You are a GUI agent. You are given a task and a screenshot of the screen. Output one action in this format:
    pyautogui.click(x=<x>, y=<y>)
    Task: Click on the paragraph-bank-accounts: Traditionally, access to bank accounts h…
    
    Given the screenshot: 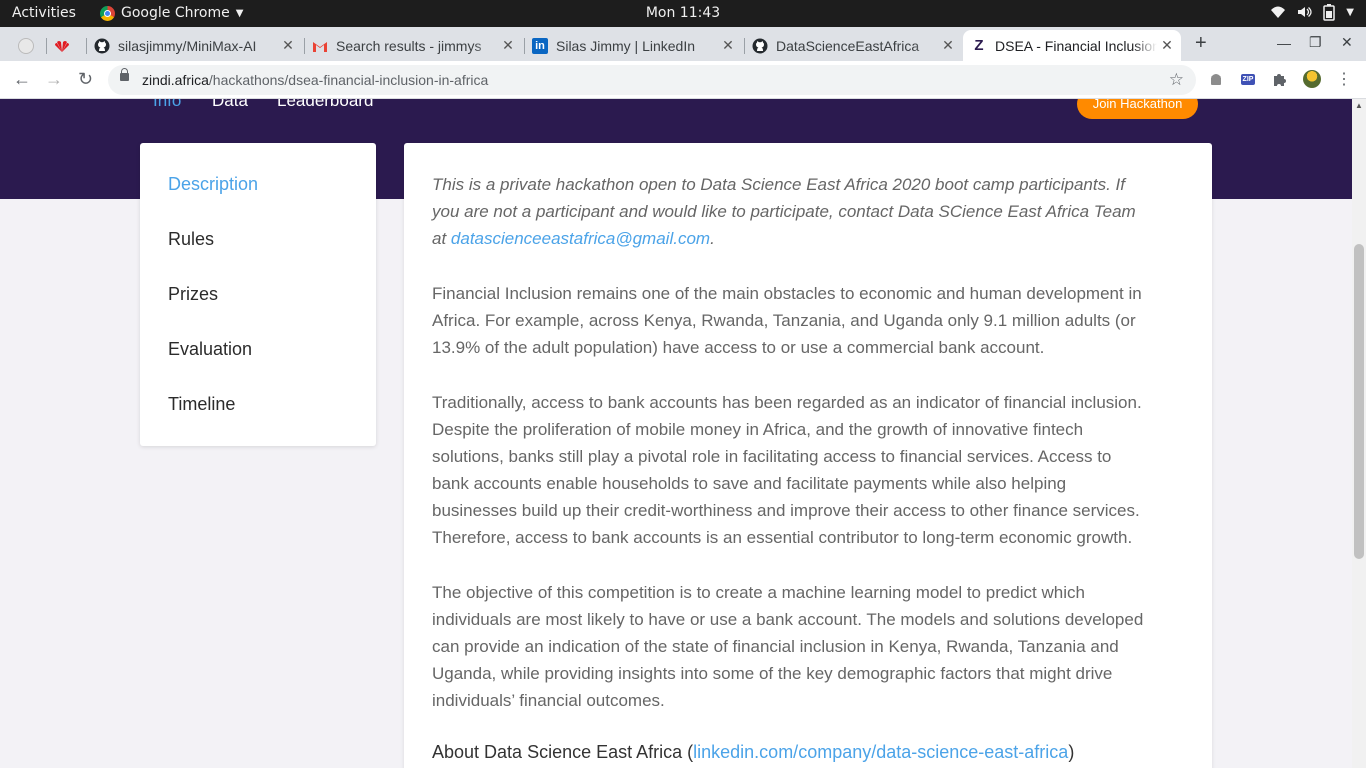 What is the action you would take?
    pyautogui.click(x=812, y=470)
    